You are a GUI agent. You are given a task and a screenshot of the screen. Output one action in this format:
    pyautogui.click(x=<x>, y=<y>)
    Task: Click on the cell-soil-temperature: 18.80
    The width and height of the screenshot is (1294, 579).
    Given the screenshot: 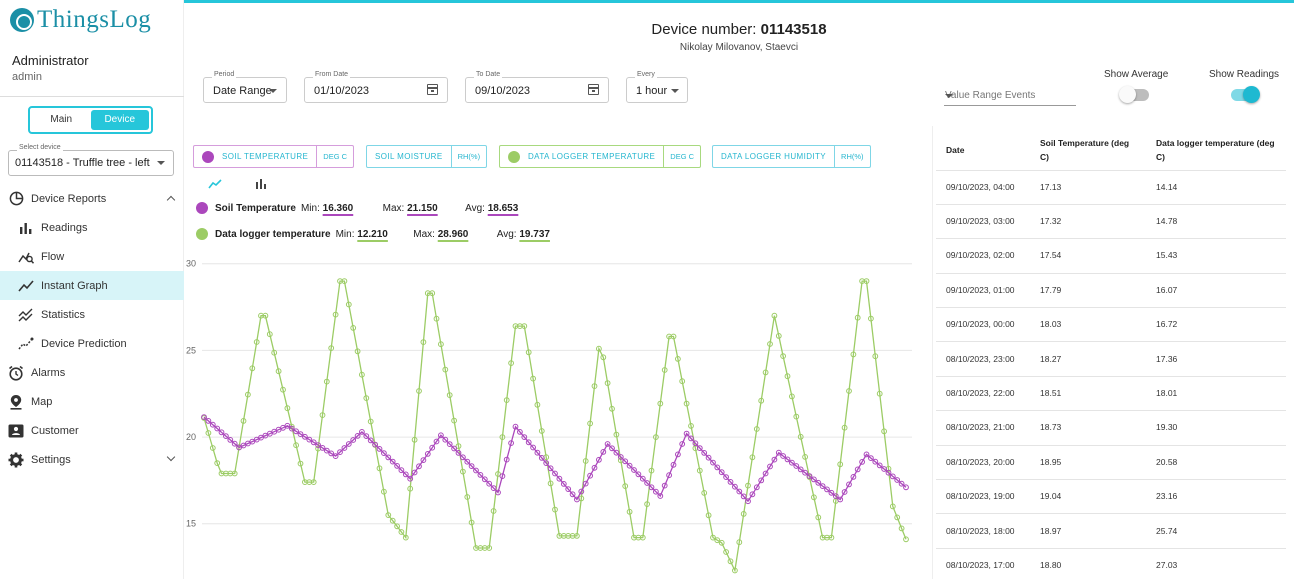 What is the action you would take?
    pyautogui.click(x=1088, y=563)
    